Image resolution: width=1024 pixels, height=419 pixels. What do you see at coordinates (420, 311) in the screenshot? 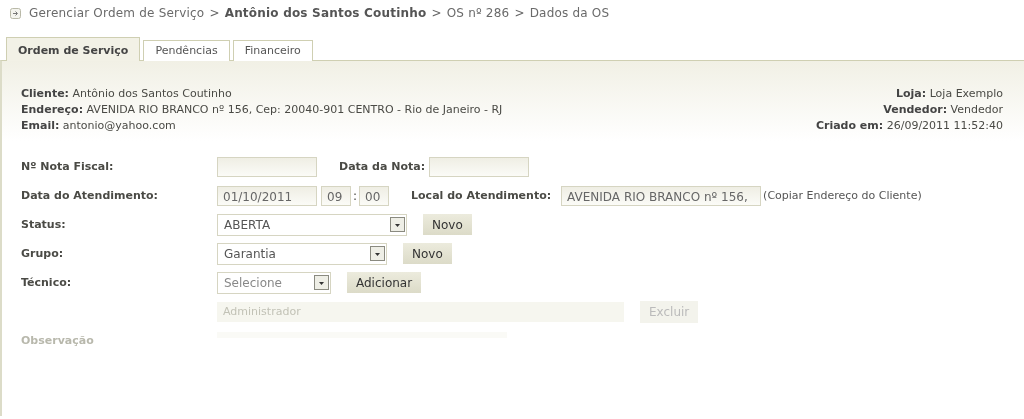
I see `technician-item: Administrador` at bounding box center [420, 311].